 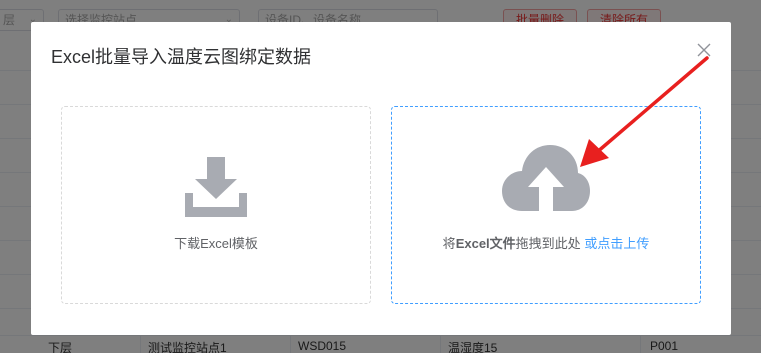 What do you see at coordinates (181, 57) in the screenshot?
I see `dialog-title: Excel批量导入温度云图绑定数据` at bounding box center [181, 57].